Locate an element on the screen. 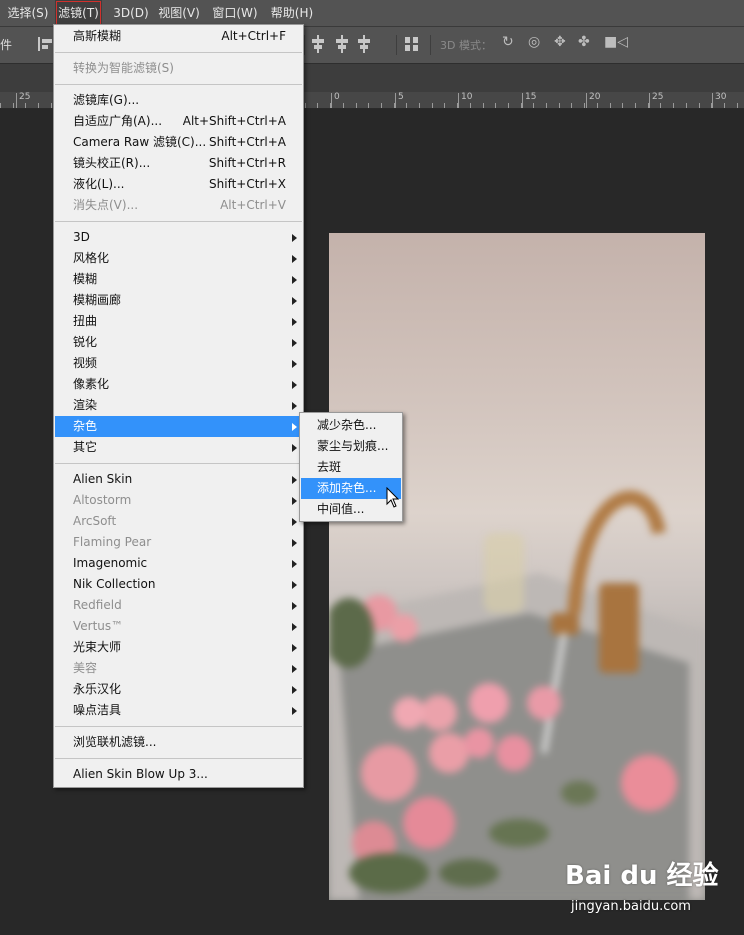 The height and width of the screenshot is (935, 744). ruler-label: 30 is located at coordinates (721, 97).